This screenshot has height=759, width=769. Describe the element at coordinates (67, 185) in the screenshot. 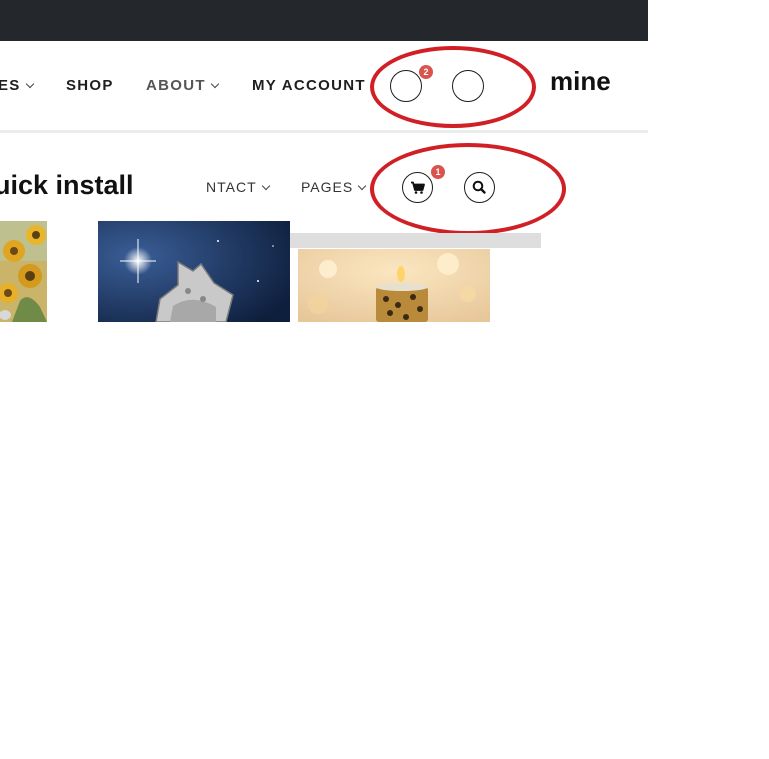

I see `site-title: uick install` at that location.